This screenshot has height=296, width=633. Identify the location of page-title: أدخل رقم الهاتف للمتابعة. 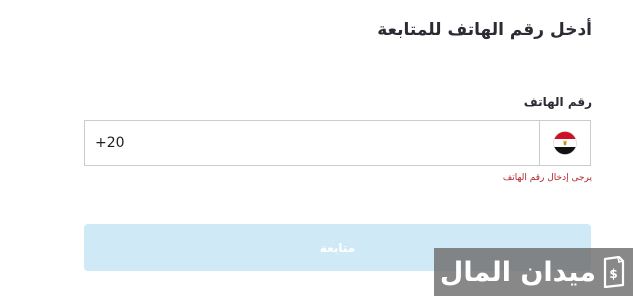
(484, 30).